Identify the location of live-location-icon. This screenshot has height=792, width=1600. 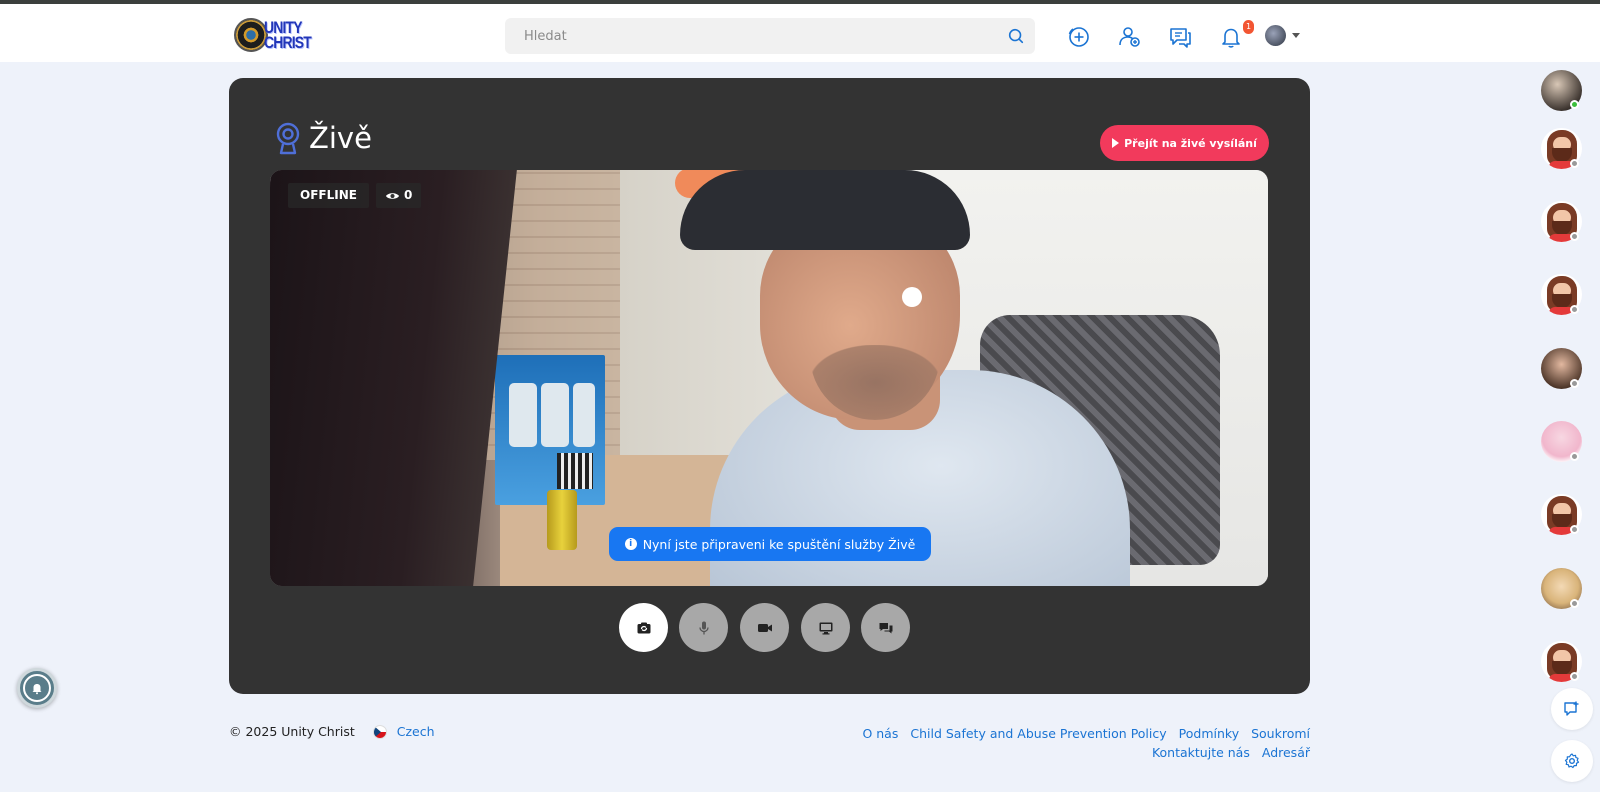
(288, 138).